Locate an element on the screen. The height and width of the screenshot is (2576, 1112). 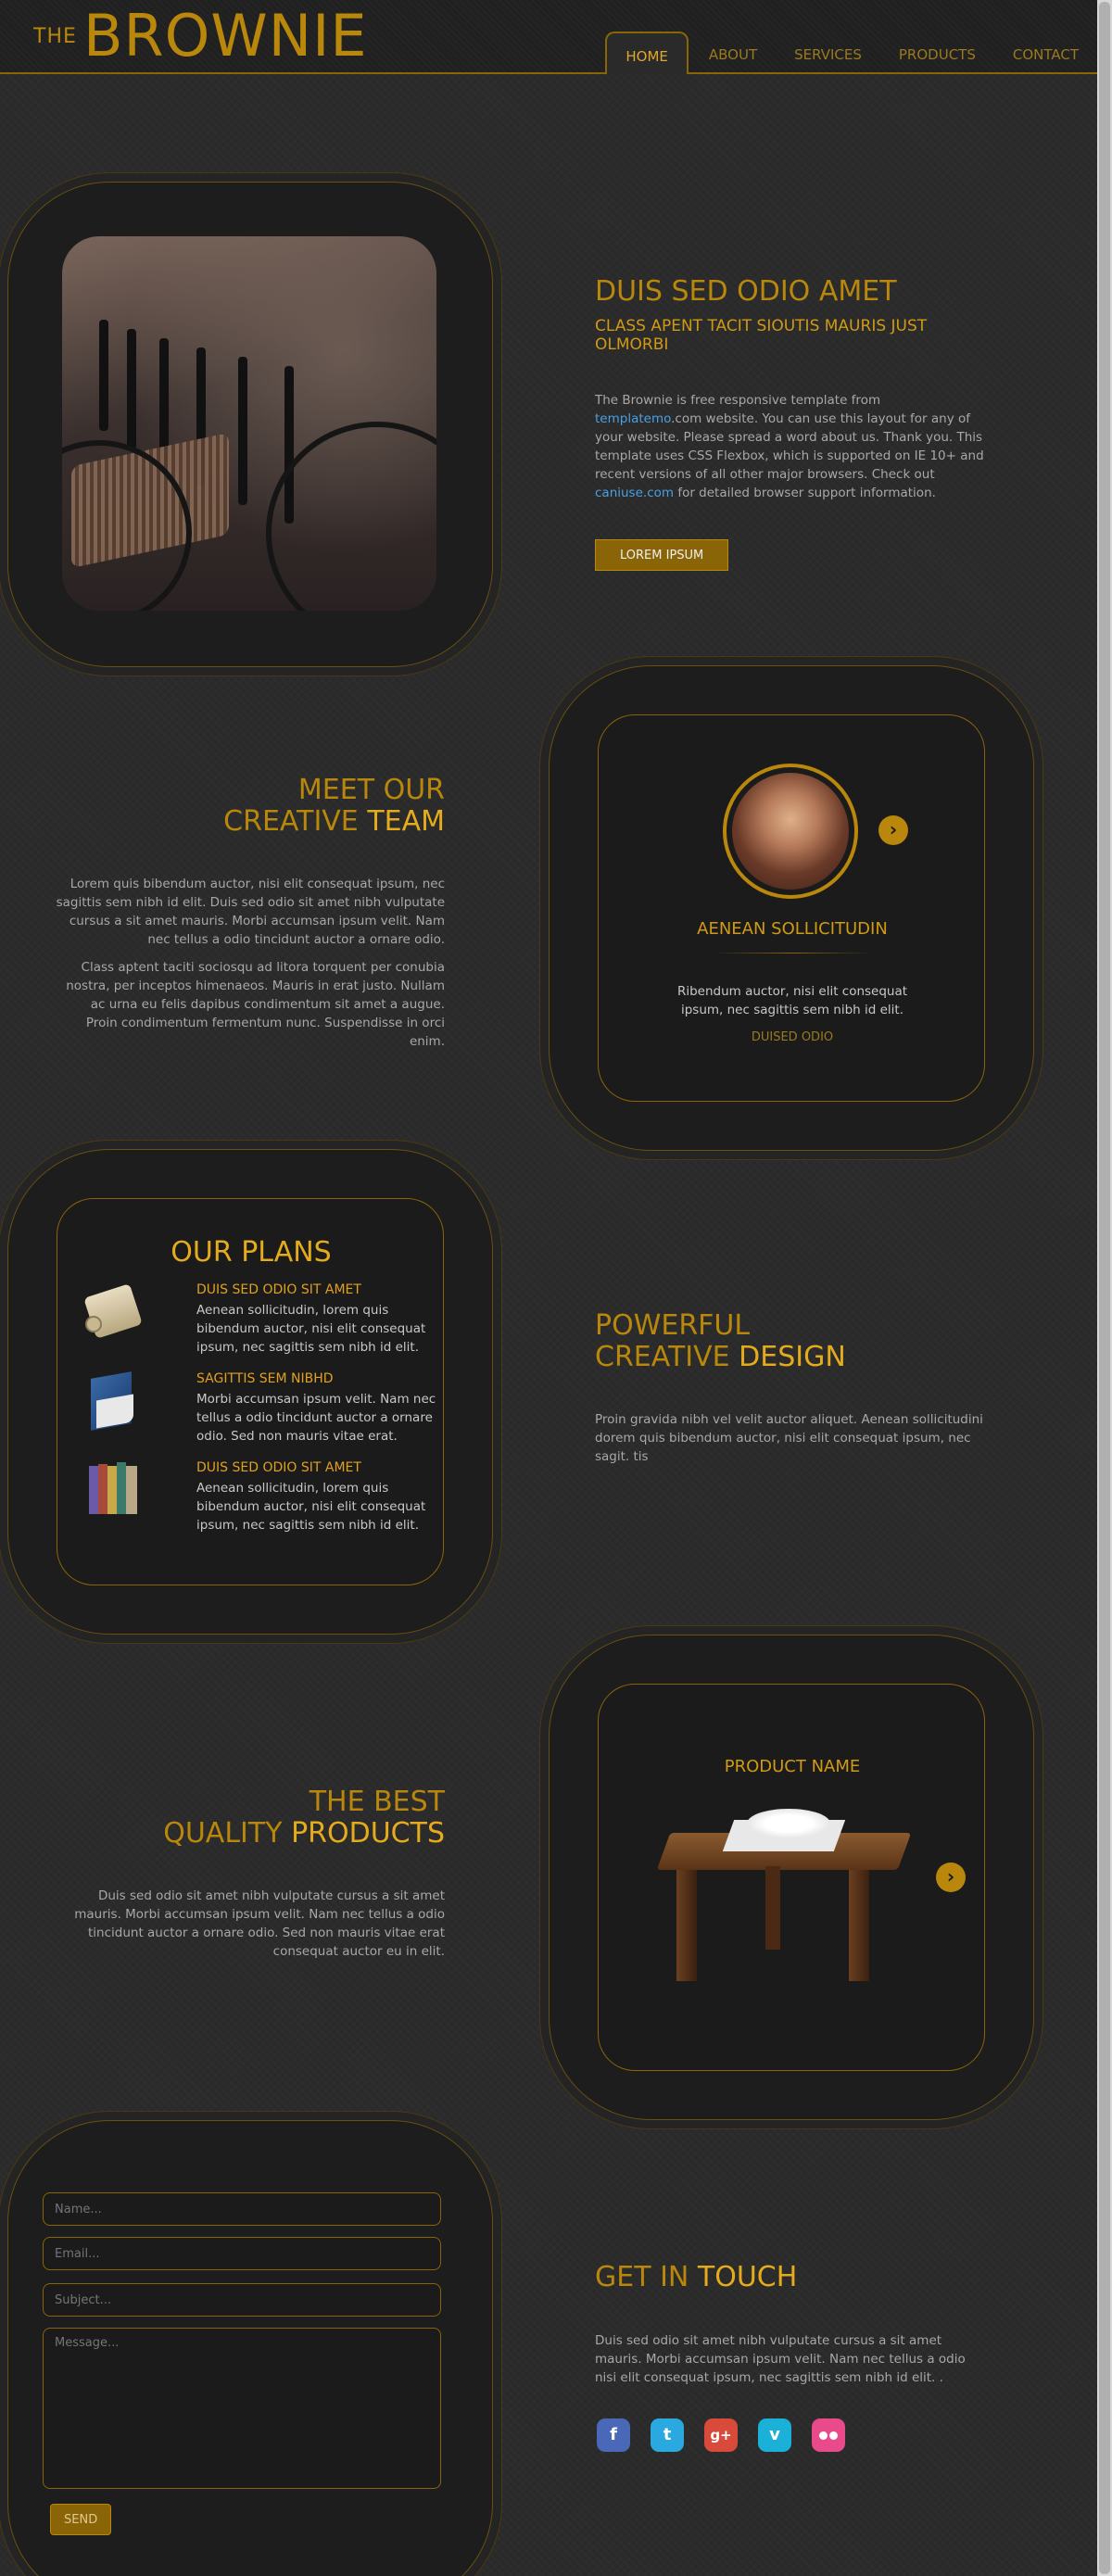
main-nav: HOME ABOUT SERVICES PRODUCTS CONTACT is located at coordinates (851, 53).